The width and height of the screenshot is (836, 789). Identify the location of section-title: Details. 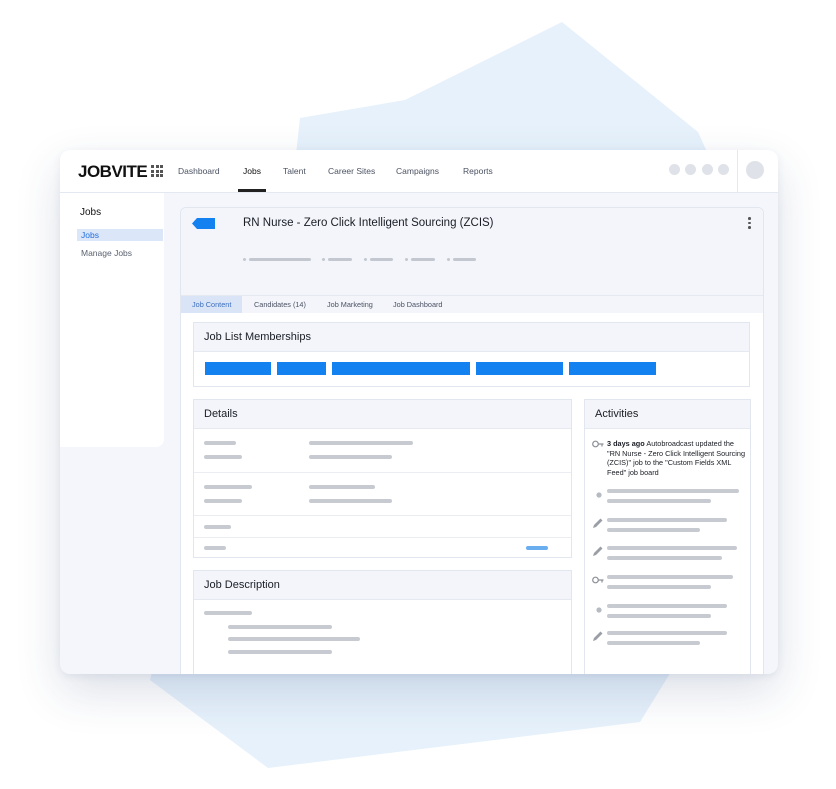
(221, 414).